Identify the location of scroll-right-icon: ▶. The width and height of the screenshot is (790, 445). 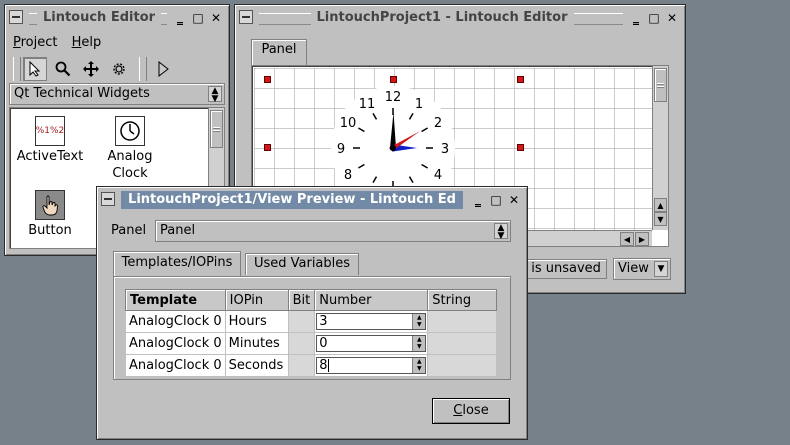
(642, 239).